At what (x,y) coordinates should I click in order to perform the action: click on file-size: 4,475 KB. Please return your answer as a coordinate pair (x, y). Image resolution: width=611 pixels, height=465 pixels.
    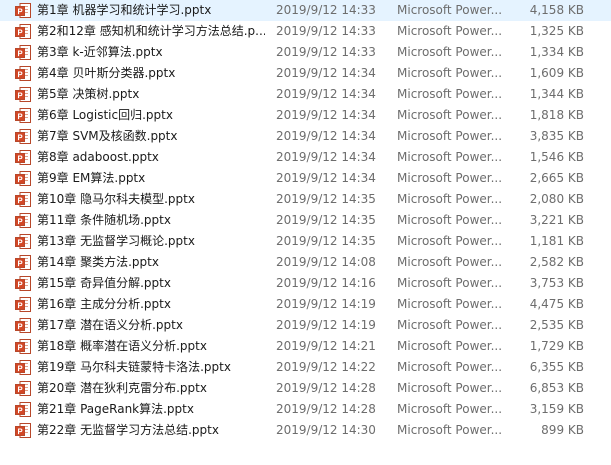
    Looking at the image, I should click on (556, 304).